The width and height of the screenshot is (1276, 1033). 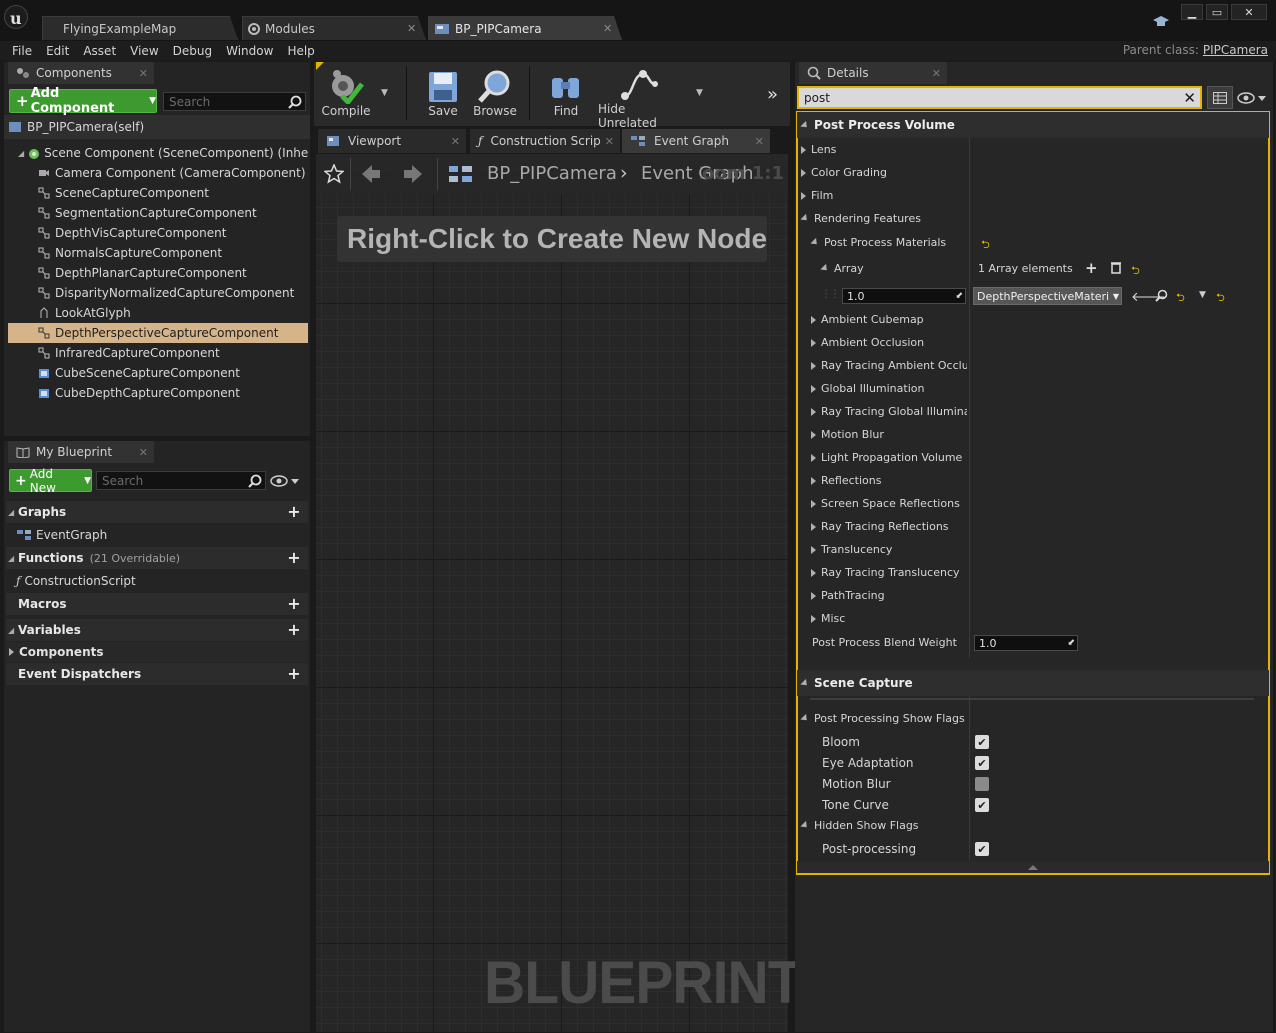 I want to click on find-button: Find, so click(x=566, y=93).